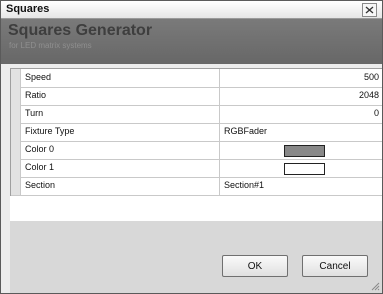  Describe the element at coordinates (196, 150) in the screenshot. I see `property-row-color-0: Color 0` at that location.